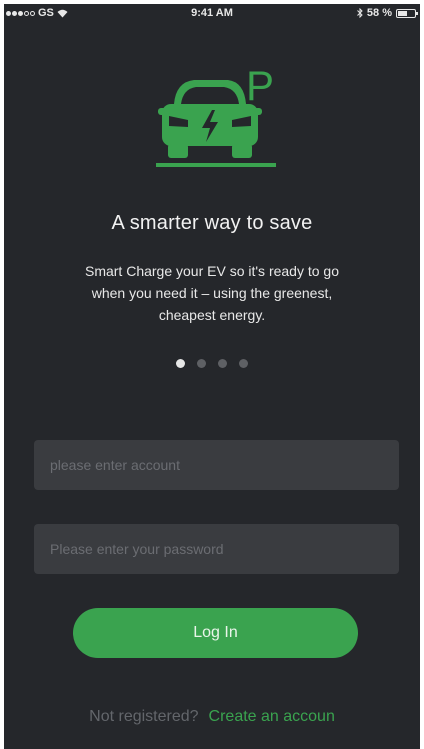 This screenshot has height=749, width=424. What do you see at coordinates (212, 223) in the screenshot?
I see `onboarding-headline: A smarter way to save` at bounding box center [212, 223].